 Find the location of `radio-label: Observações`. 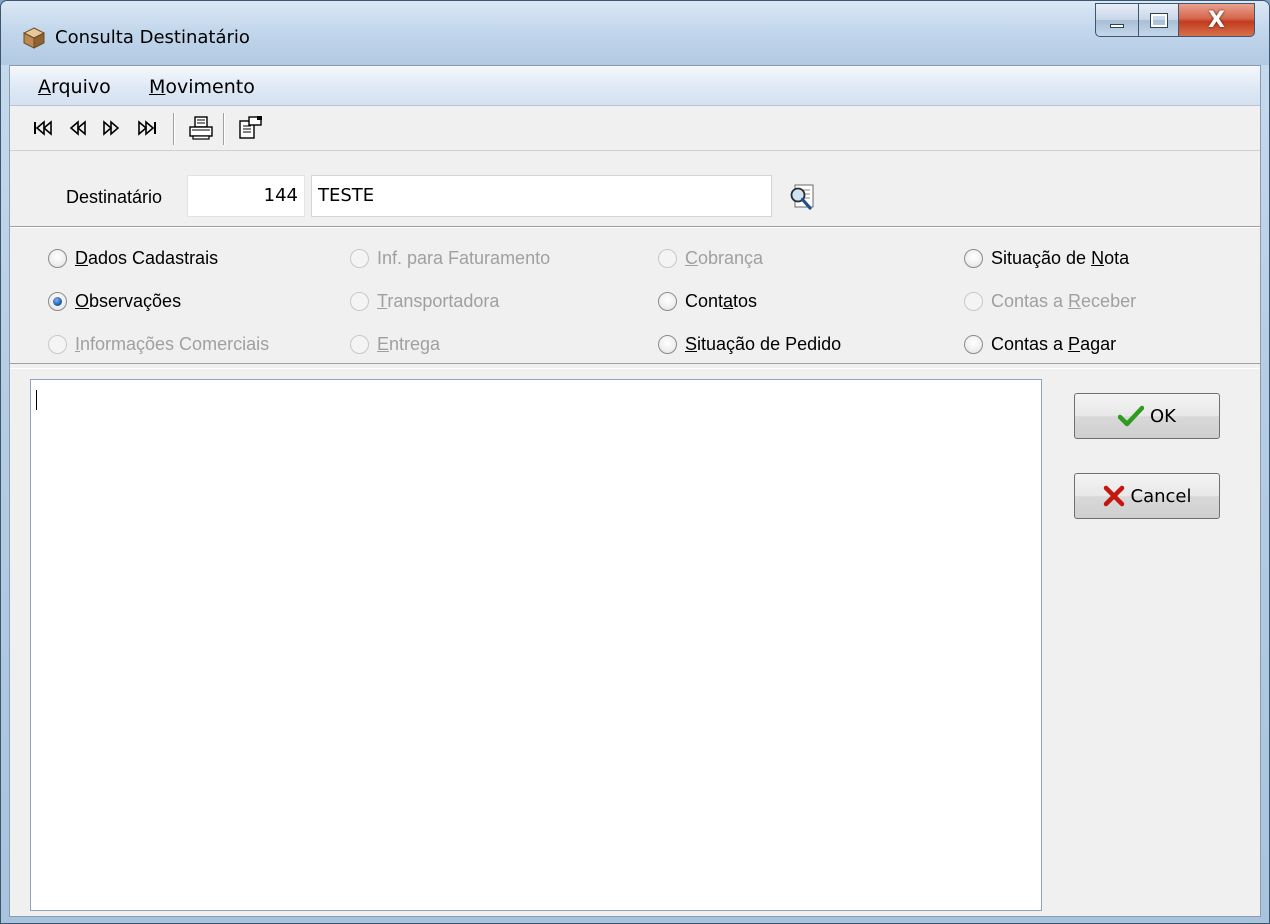

radio-label: Observações is located at coordinates (128, 301).